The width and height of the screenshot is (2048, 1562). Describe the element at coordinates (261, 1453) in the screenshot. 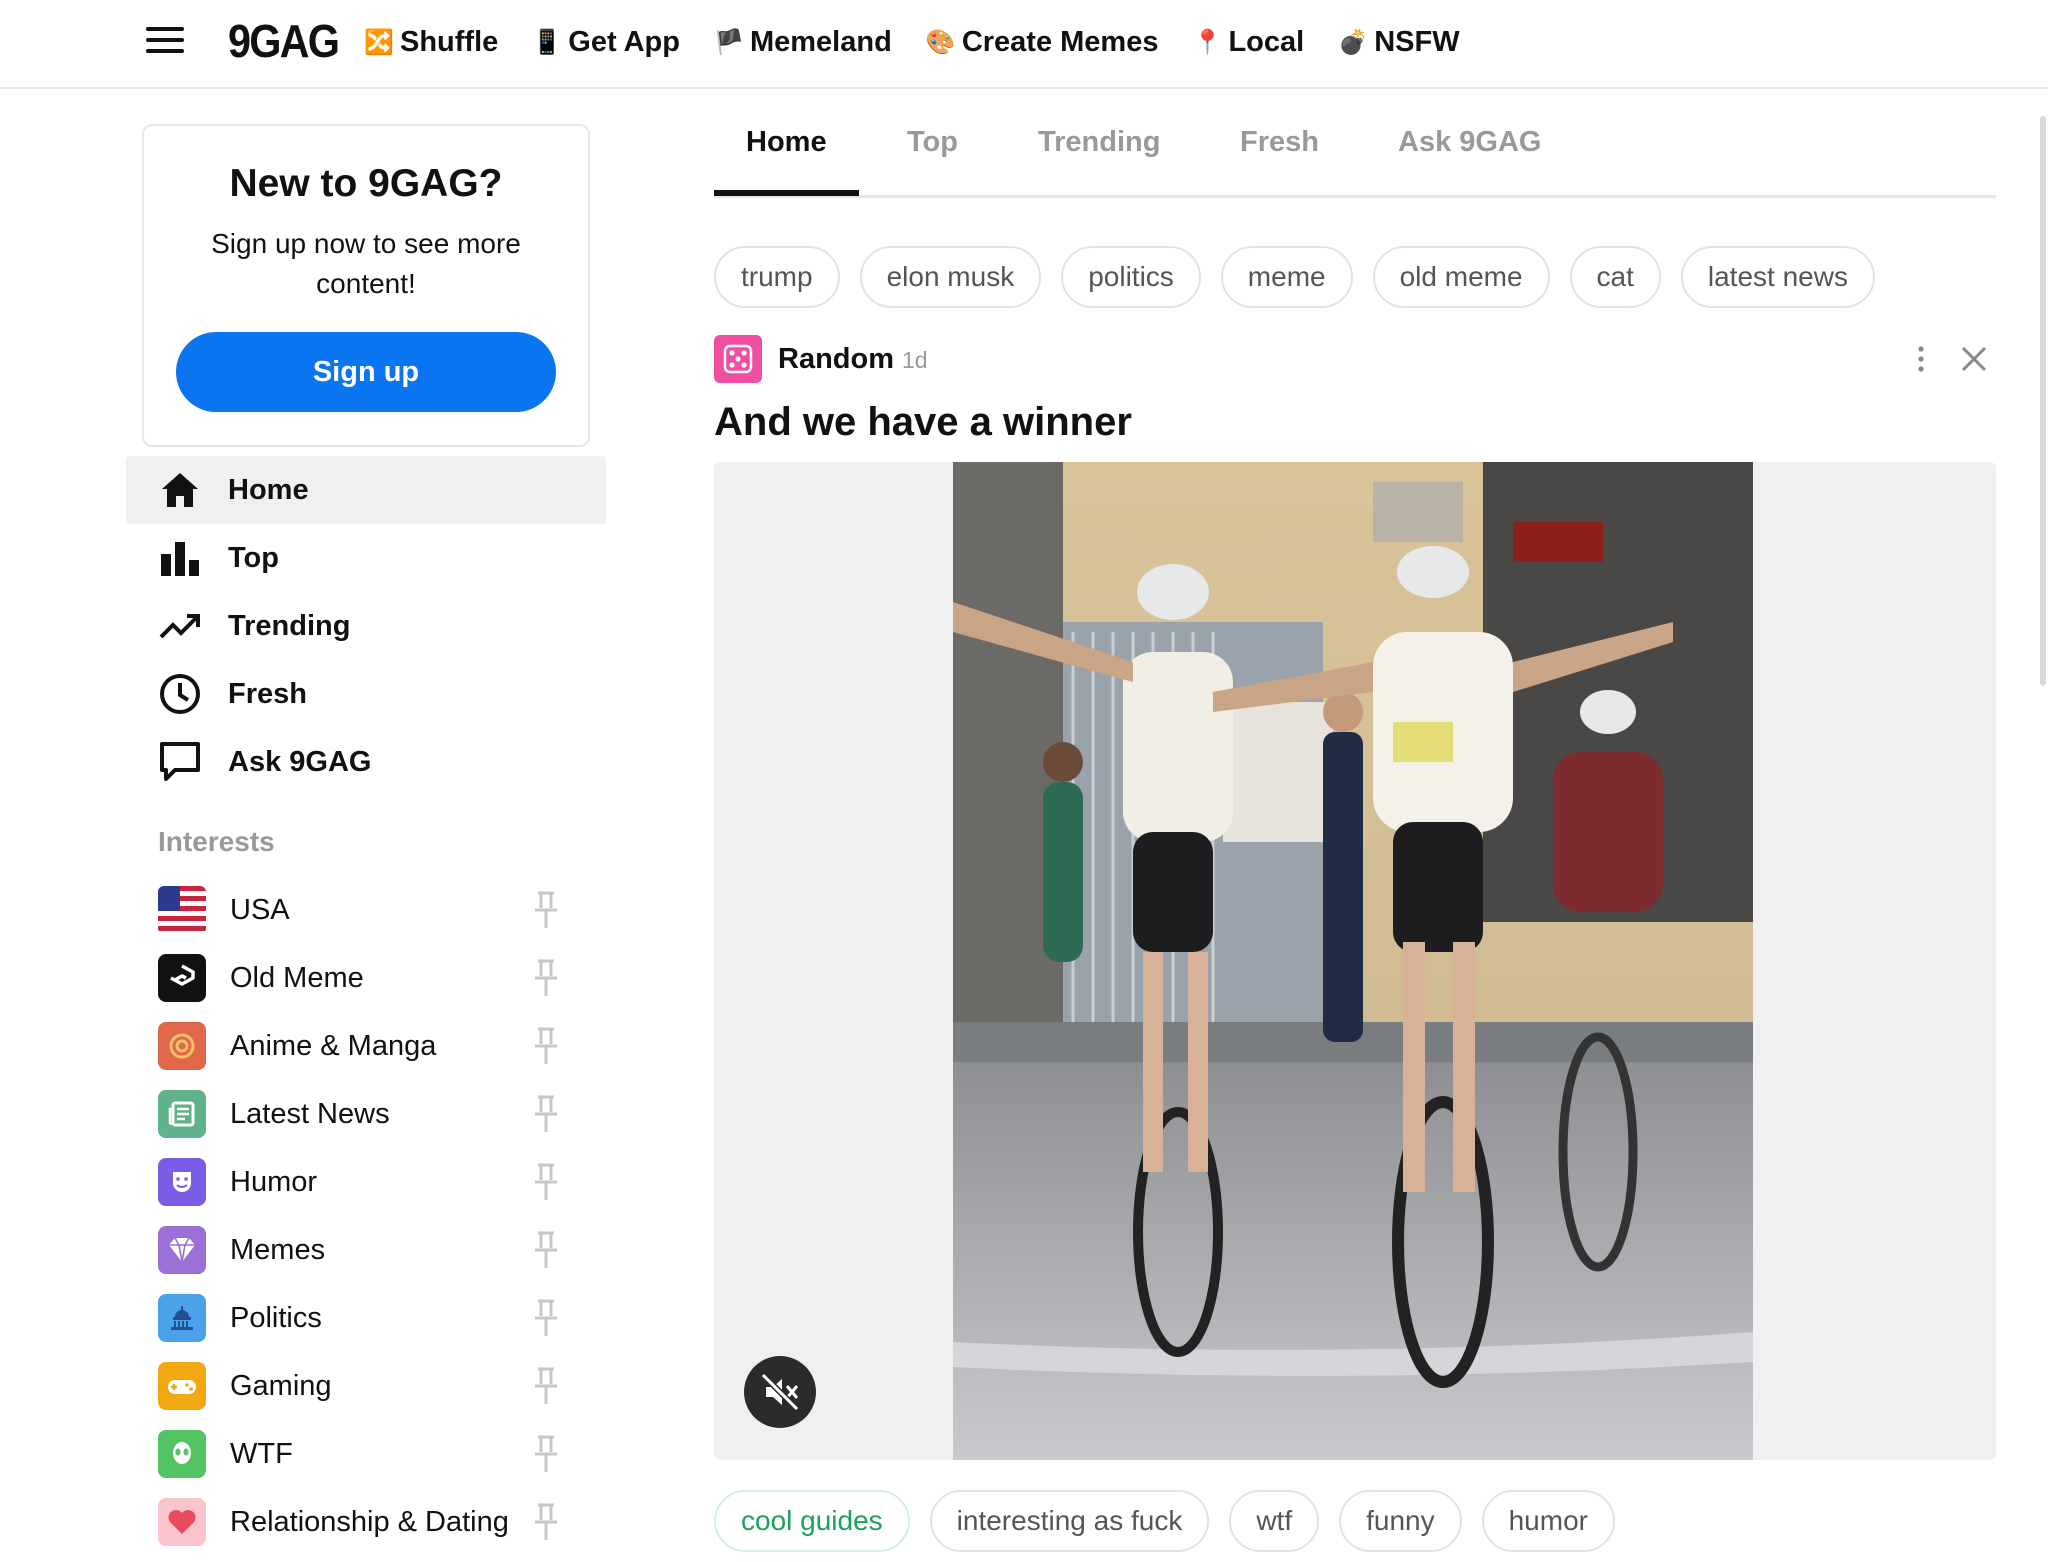

I see `interest-label: WTF` at that location.